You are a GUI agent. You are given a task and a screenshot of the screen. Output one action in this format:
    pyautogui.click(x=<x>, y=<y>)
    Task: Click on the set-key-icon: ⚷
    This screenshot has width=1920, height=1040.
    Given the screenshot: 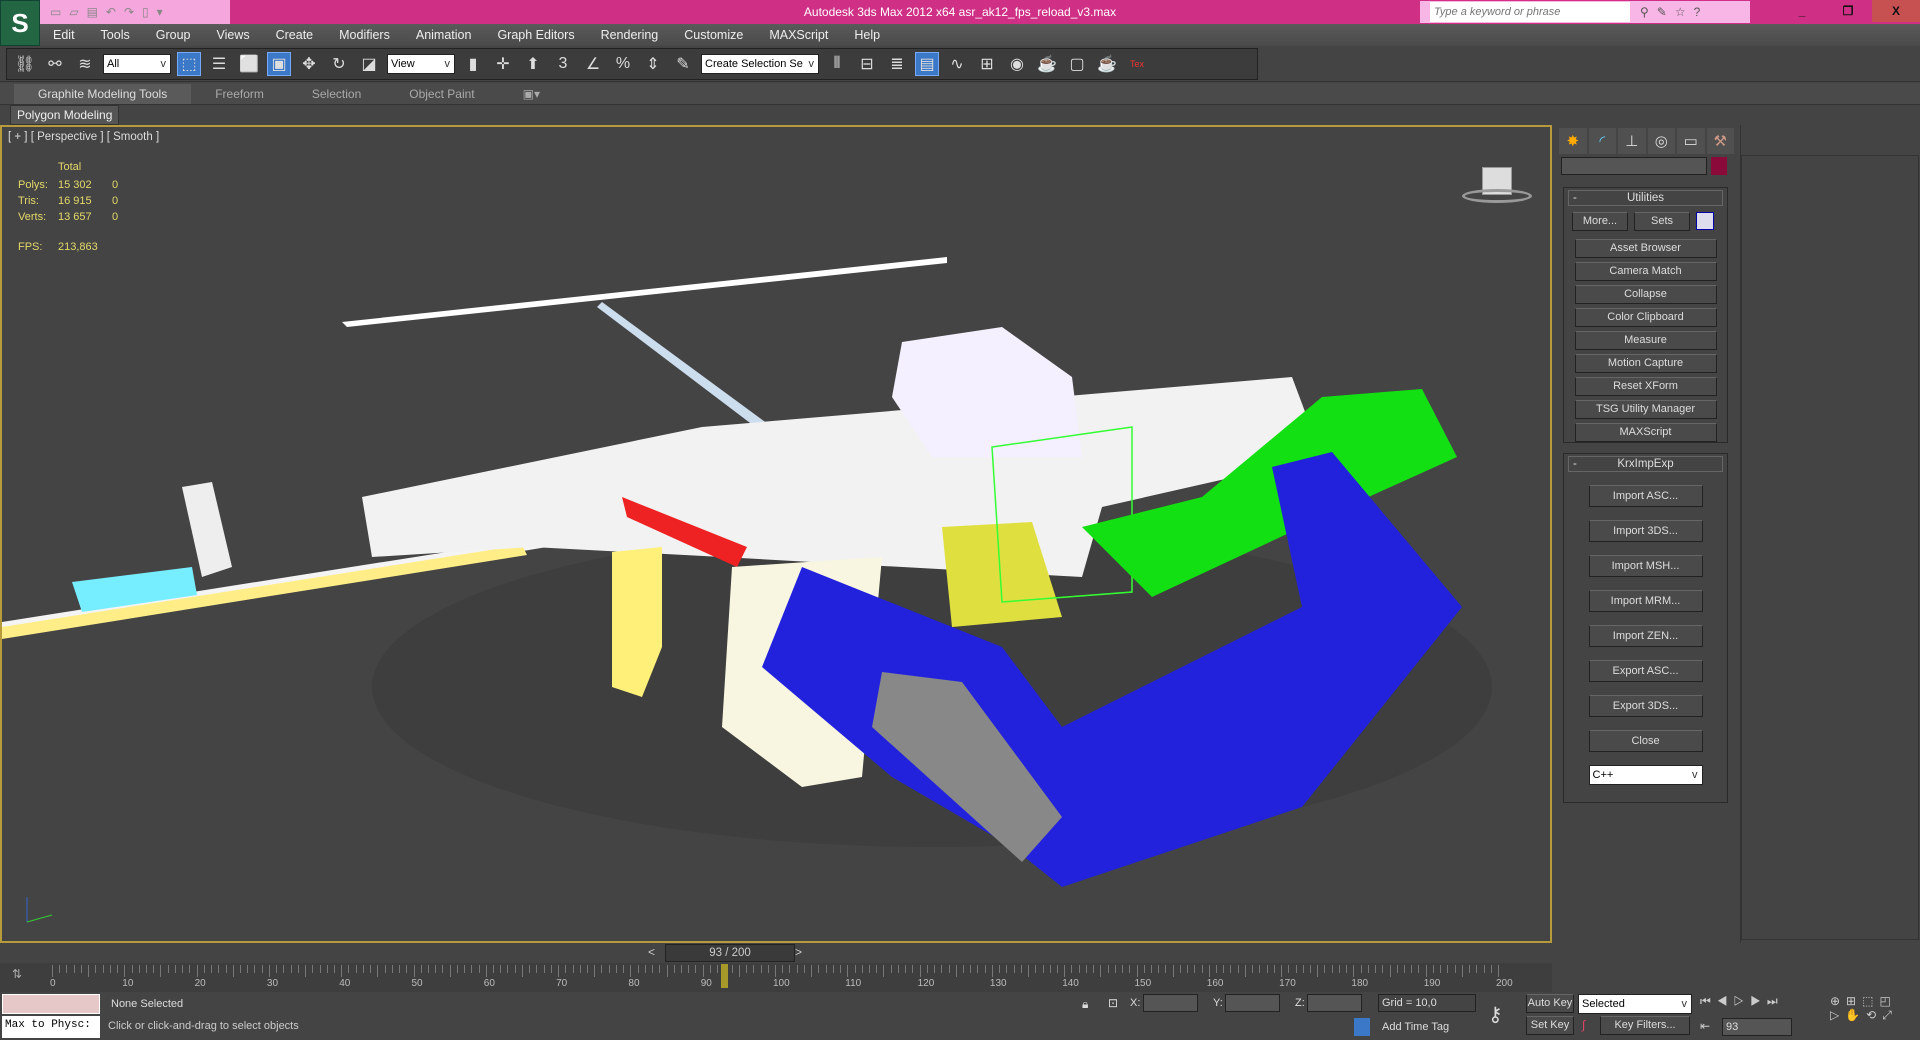 What is the action you would take?
    pyautogui.click(x=1495, y=1014)
    